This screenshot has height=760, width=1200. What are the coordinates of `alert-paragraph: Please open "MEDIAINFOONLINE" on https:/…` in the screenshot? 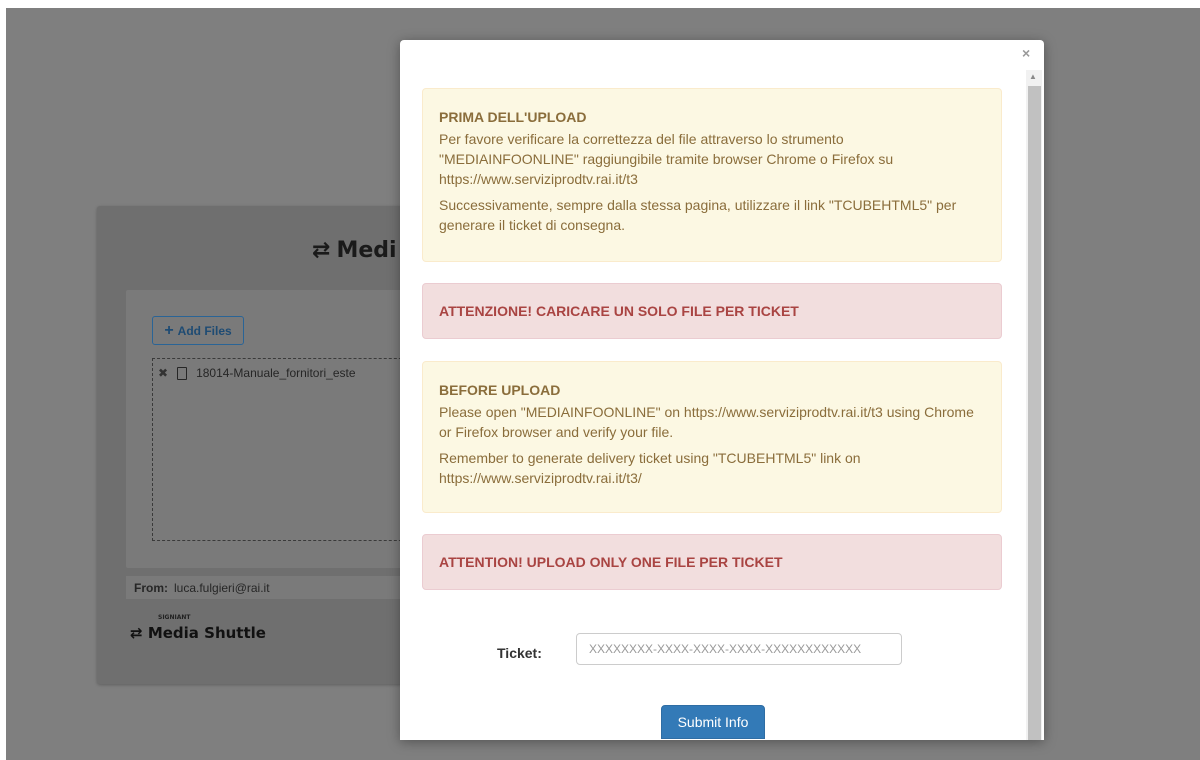 It's located at (706, 422).